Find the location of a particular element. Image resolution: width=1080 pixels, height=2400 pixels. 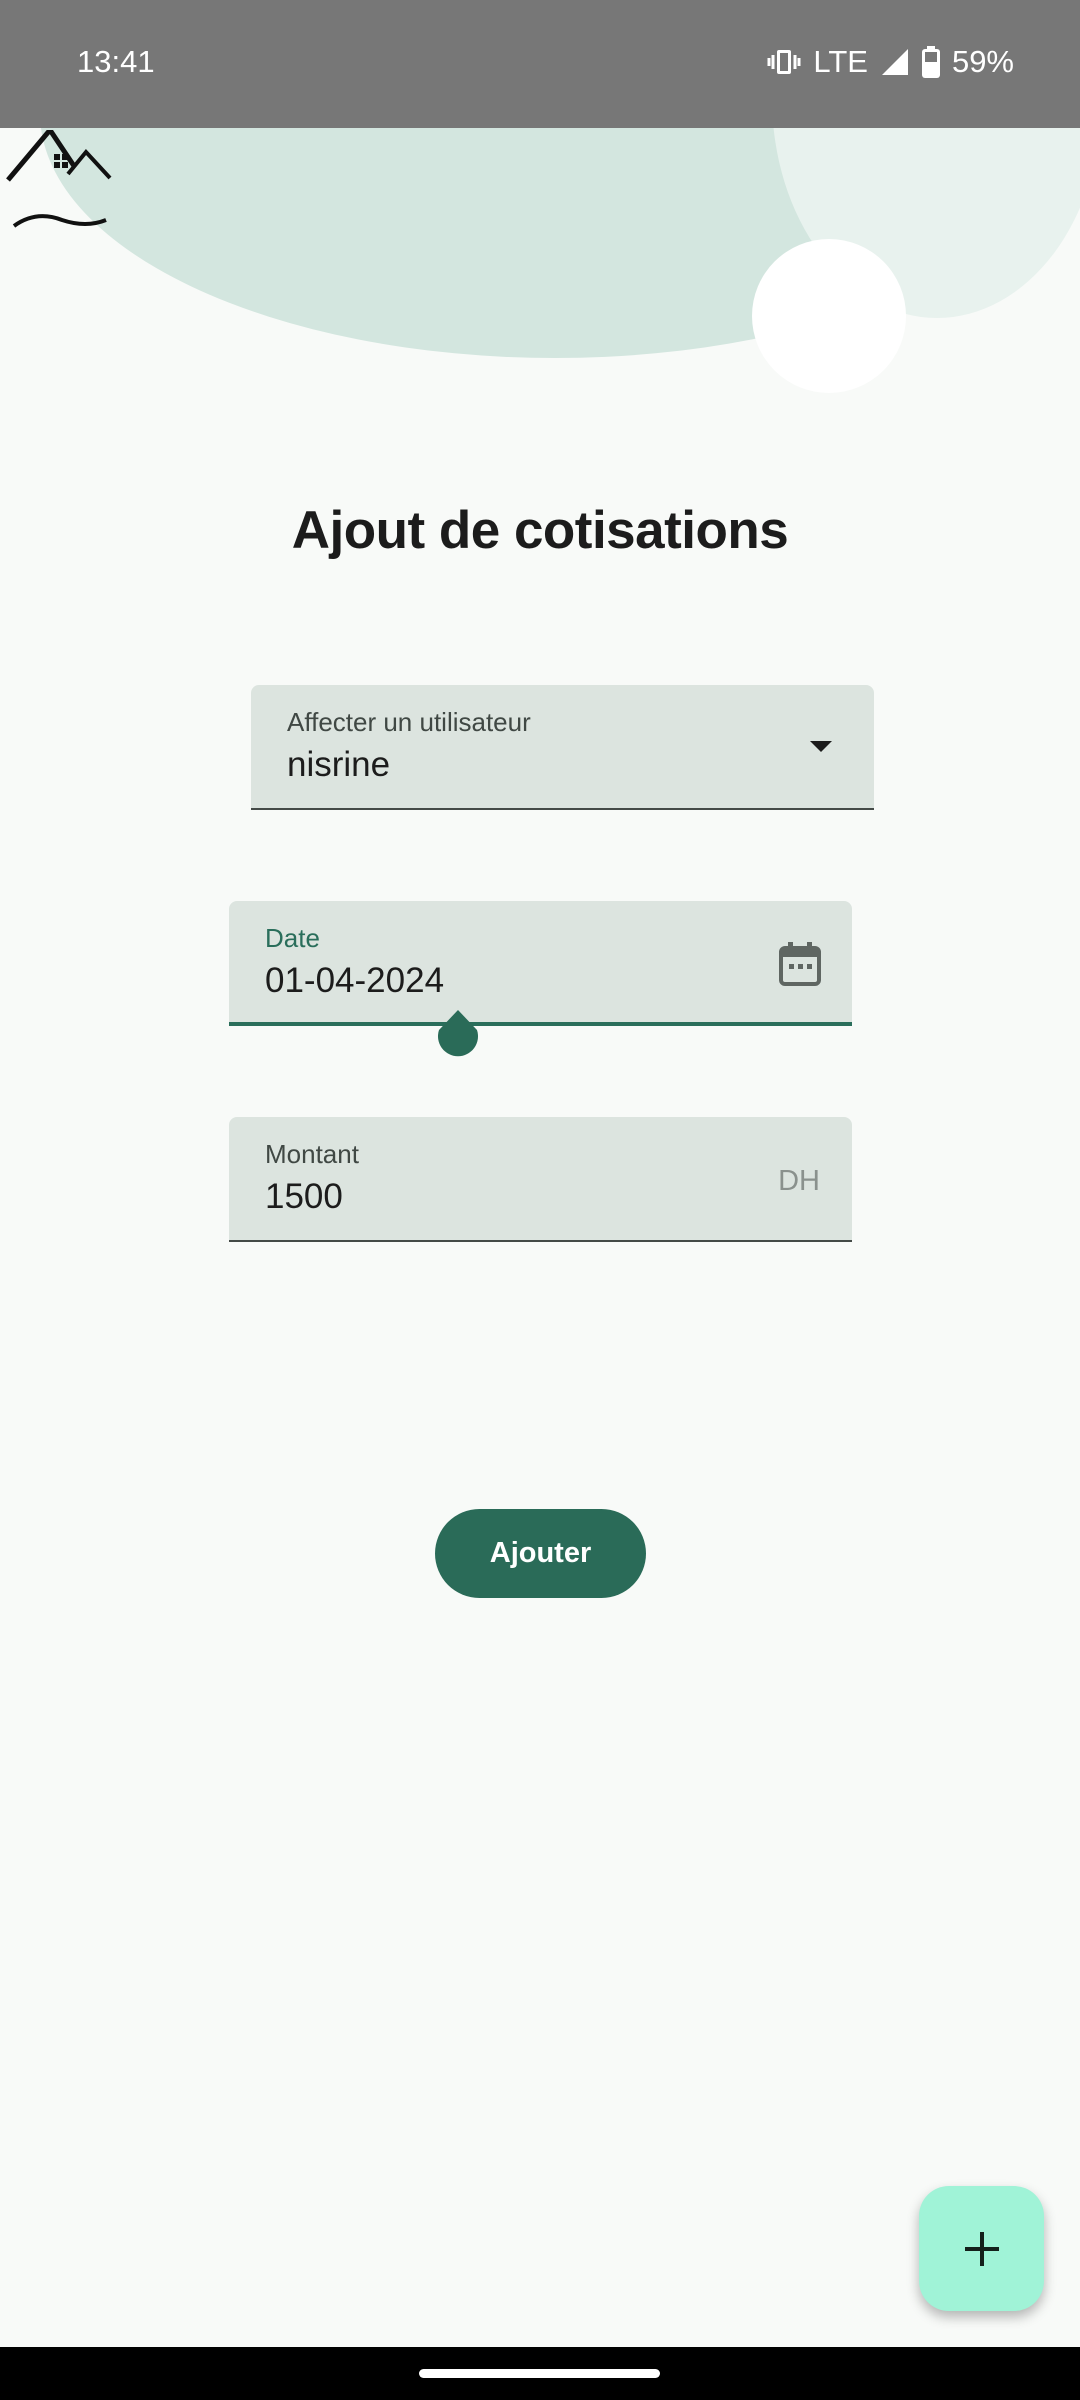

home-indicator is located at coordinates (539, 2373).